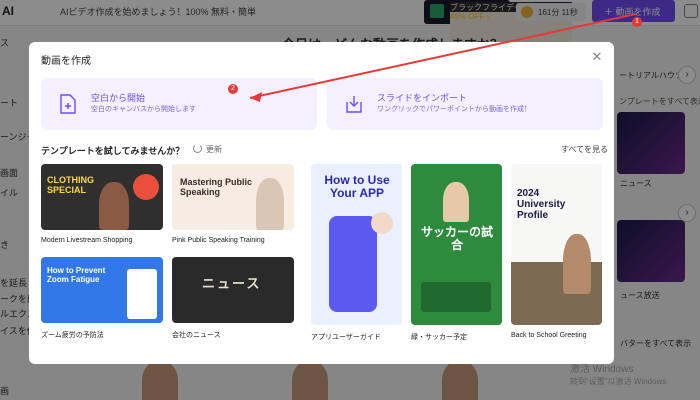  What do you see at coordinates (218, 240) in the screenshot?
I see `template-caption: Pink Public Speaking Training` at bounding box center [218, 240].